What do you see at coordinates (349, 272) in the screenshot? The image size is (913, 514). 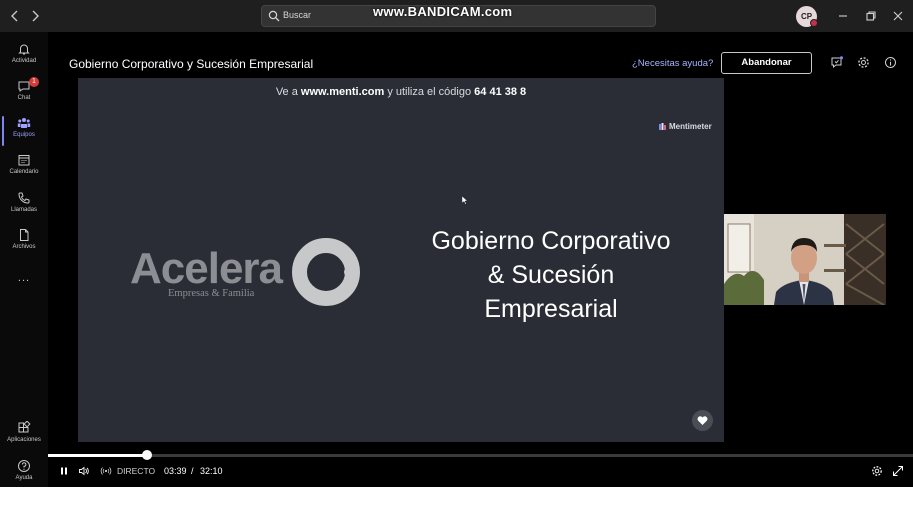 I see `acelera-dot-icon` at bounding box center [349, 272].